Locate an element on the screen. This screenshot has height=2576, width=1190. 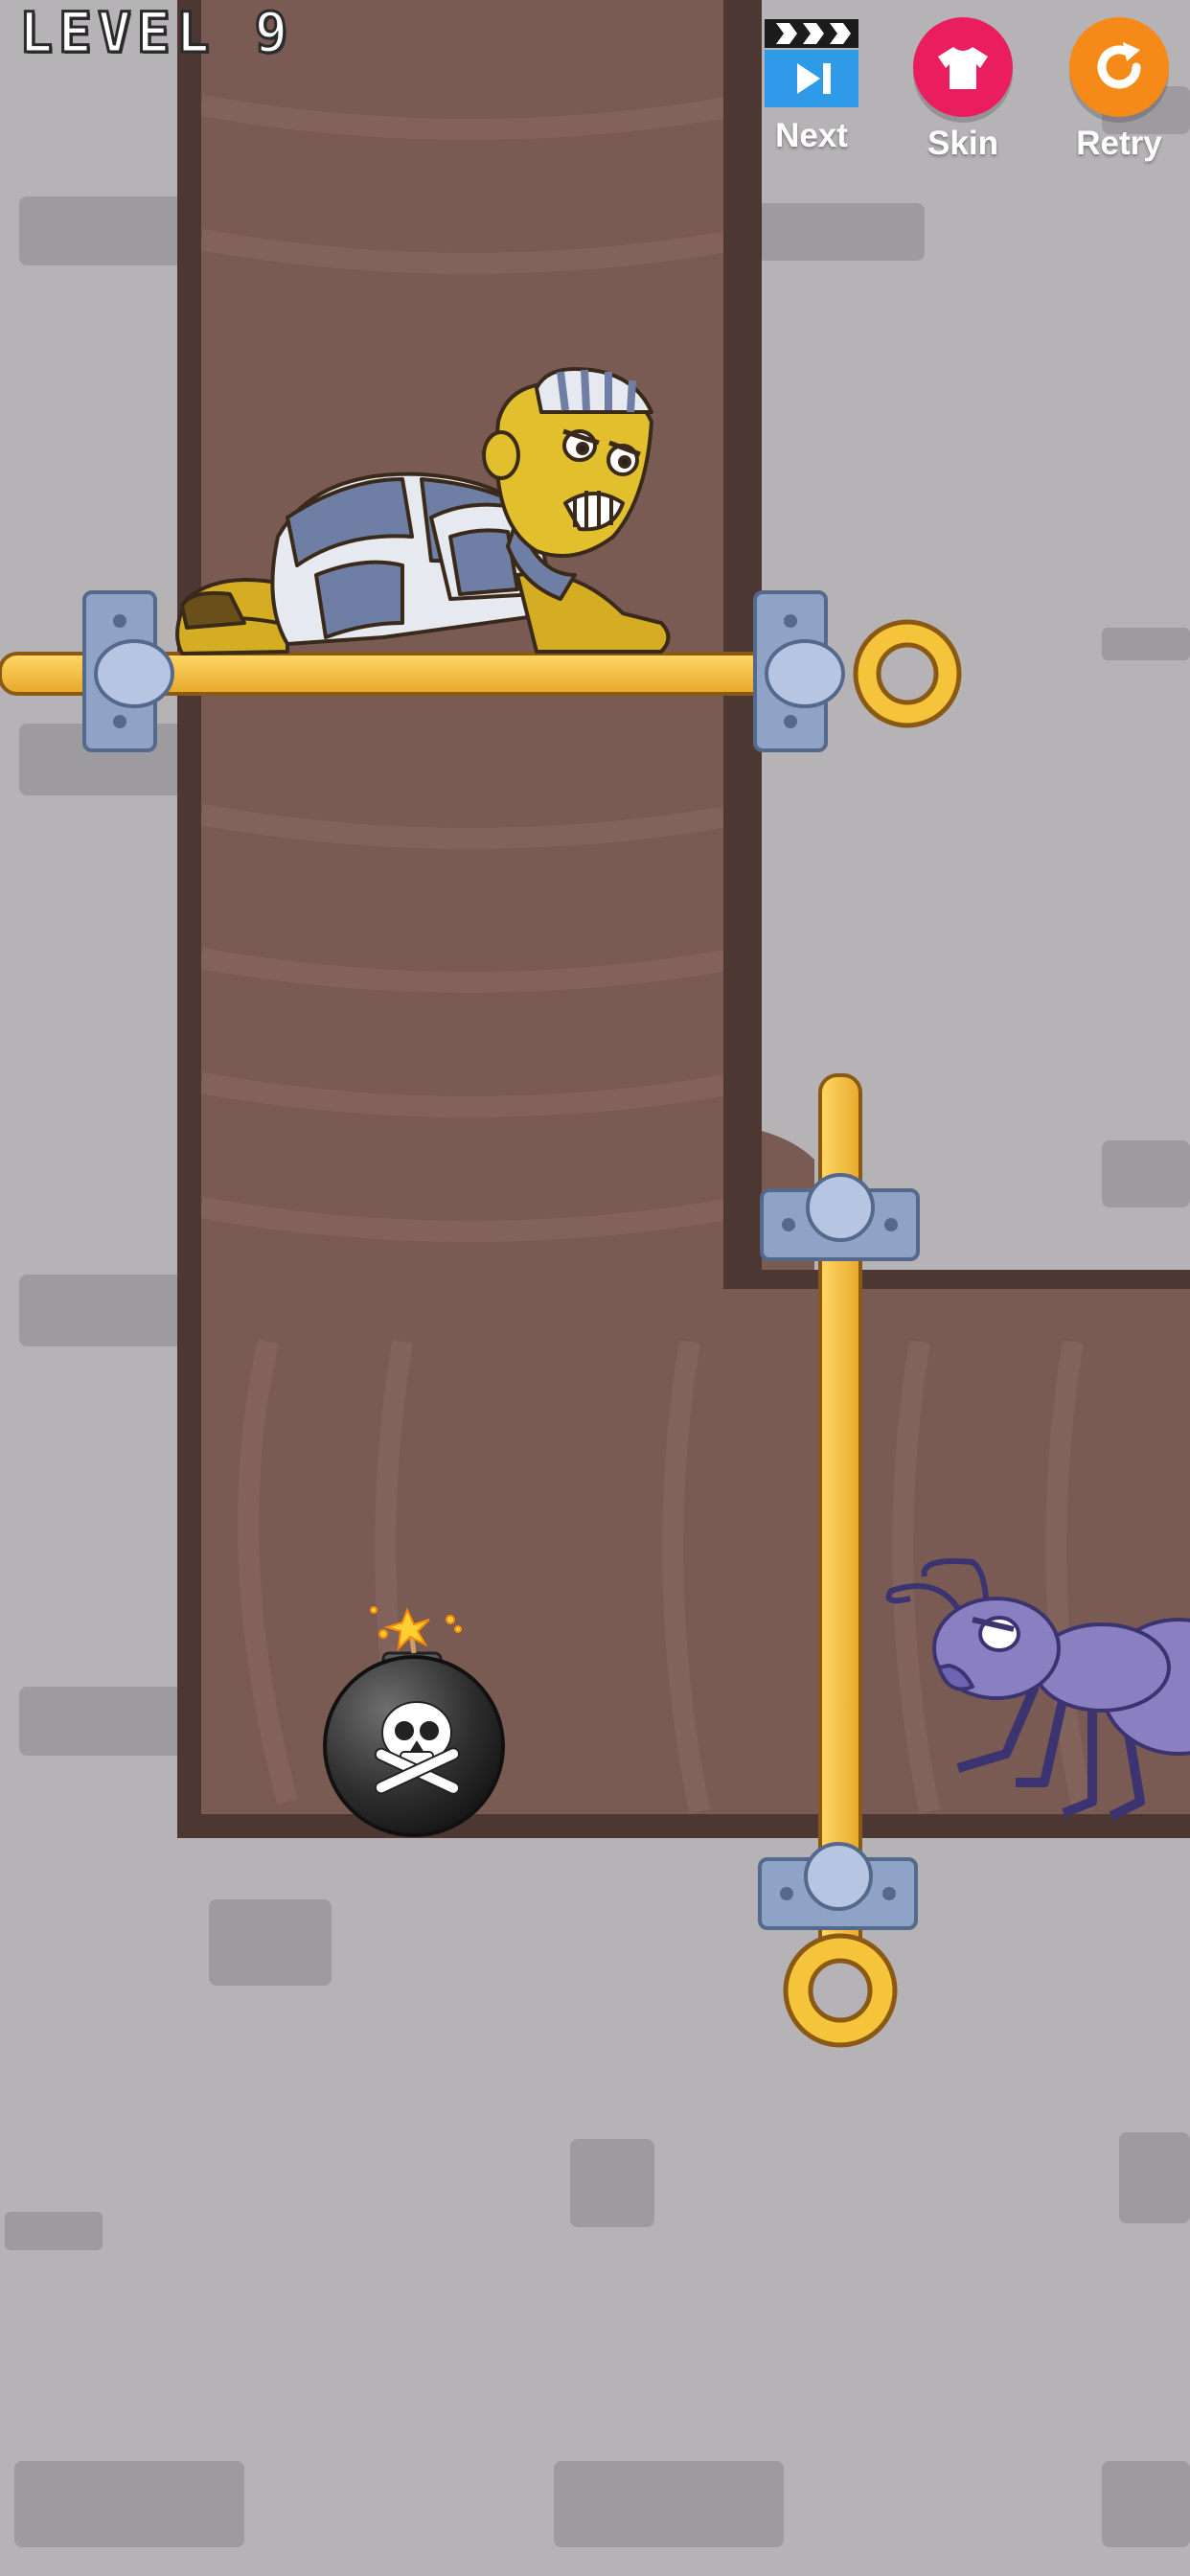
retry-label: Retry is located at coordinates (1119, 143).